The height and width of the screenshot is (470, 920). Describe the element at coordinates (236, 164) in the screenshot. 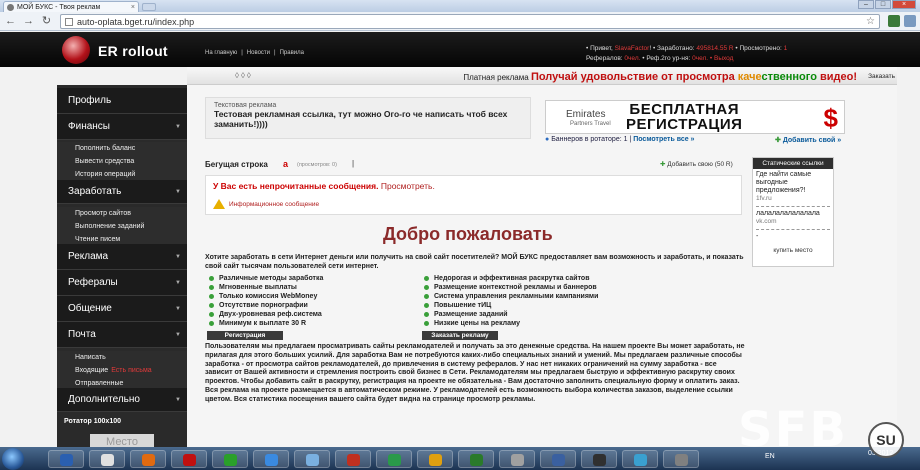

I see `running-line-label: Бегущая строка` at that location.